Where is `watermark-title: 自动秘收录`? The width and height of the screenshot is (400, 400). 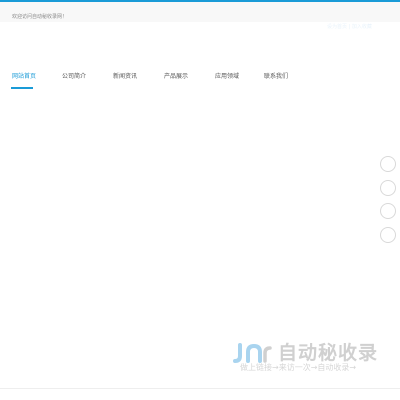 watermark-title: 自动秘收录 is located at coordinates (328, 353).